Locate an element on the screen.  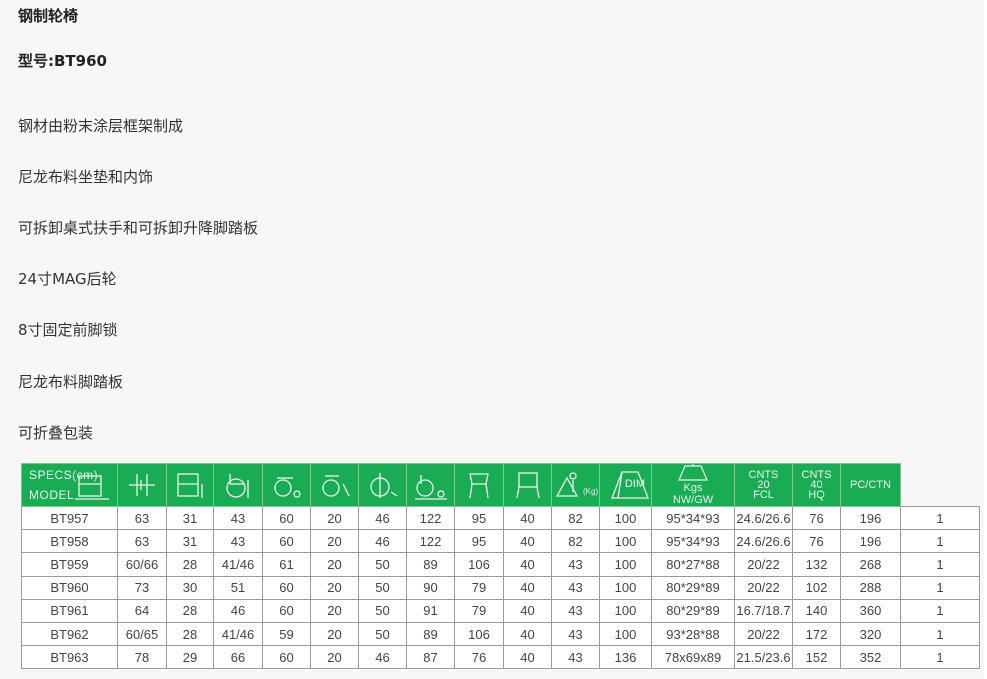
model-cell: BT962 is located at coordinates (69, 634).